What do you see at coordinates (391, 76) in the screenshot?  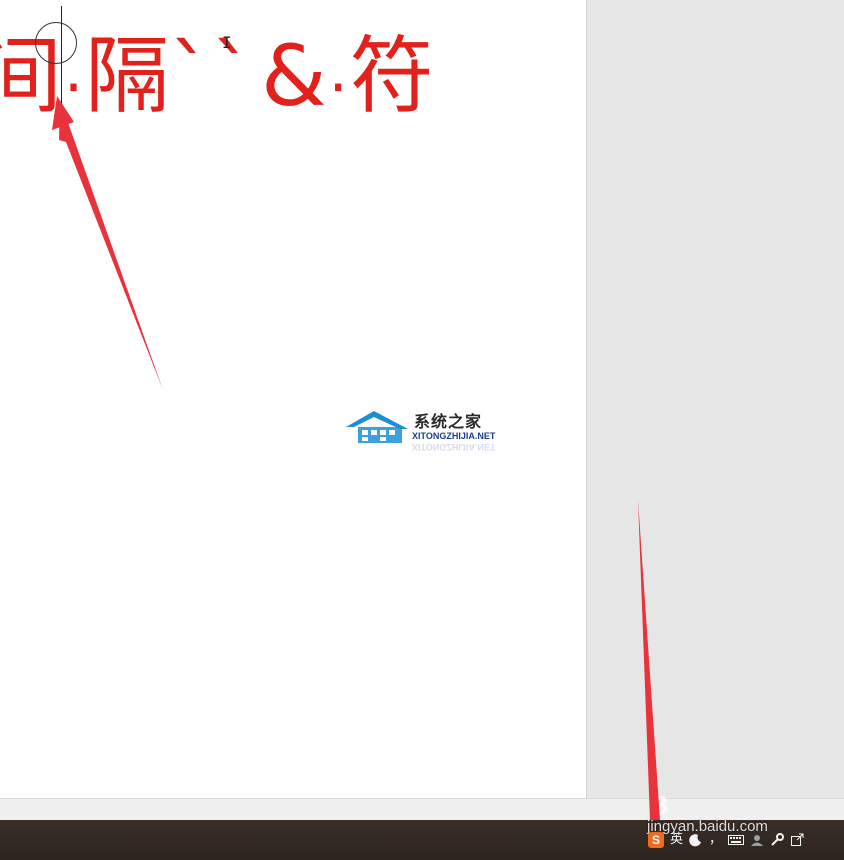 I see `doc-char: 符` at bounding box center [391, 76].